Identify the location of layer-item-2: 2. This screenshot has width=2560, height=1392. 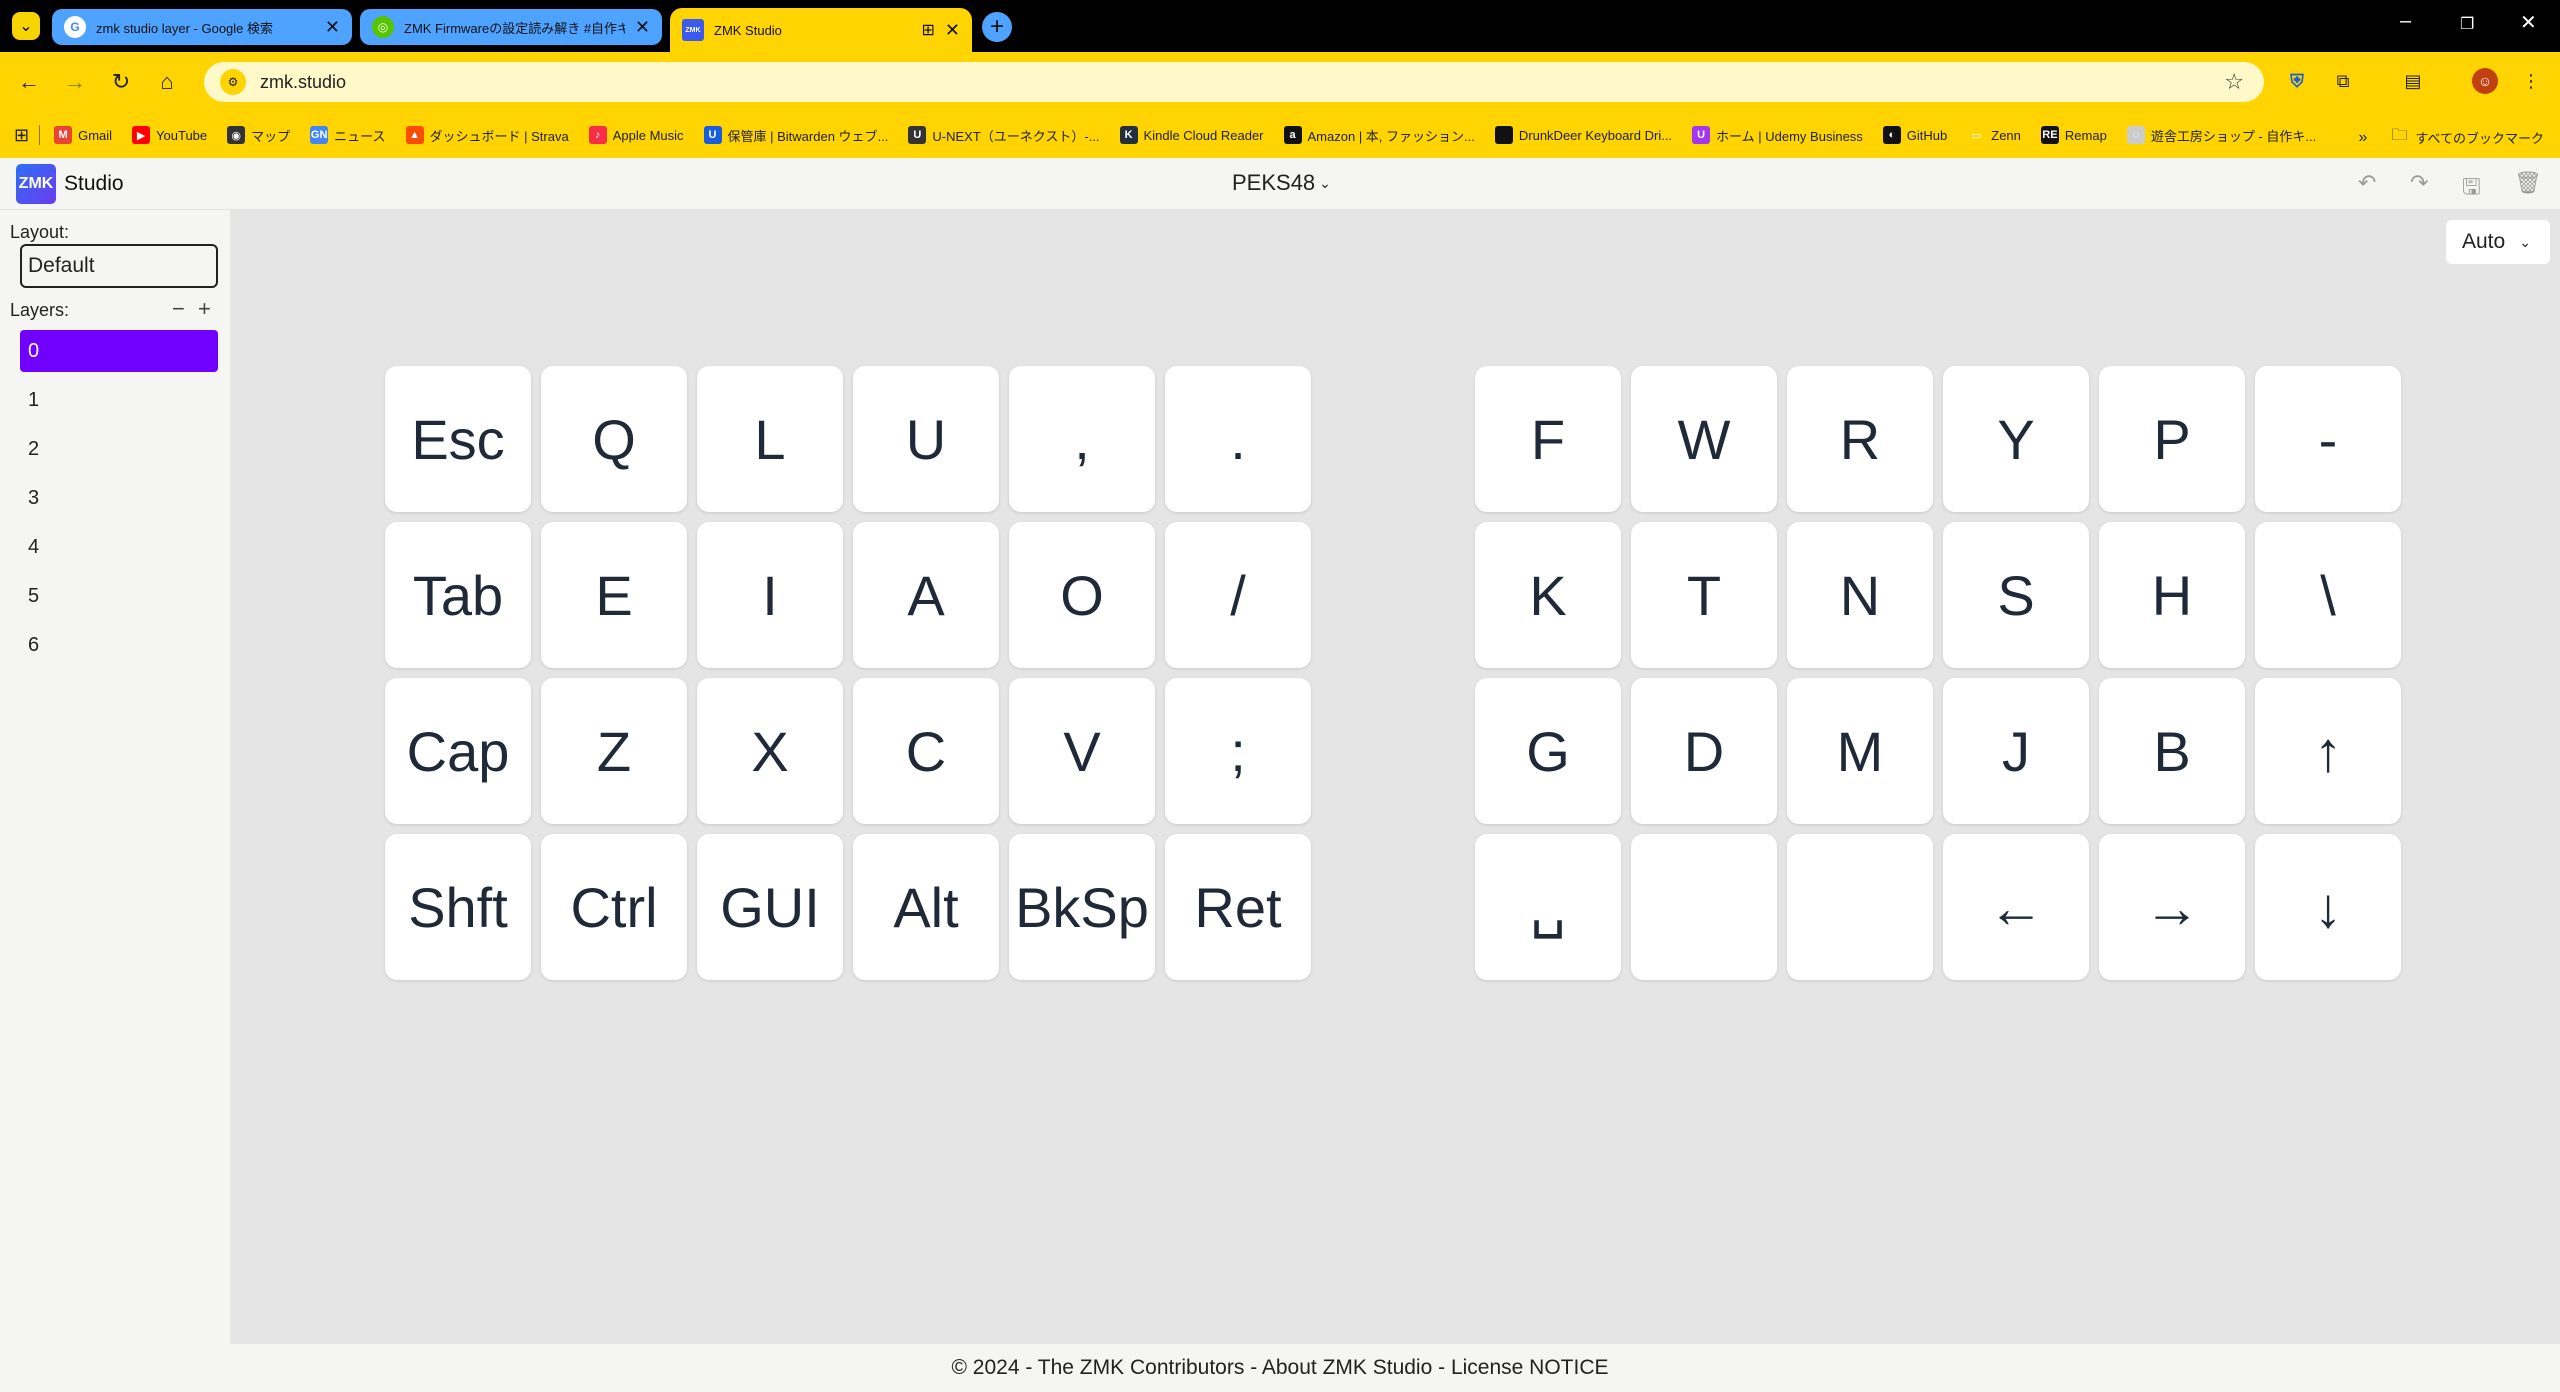
(119, 449).